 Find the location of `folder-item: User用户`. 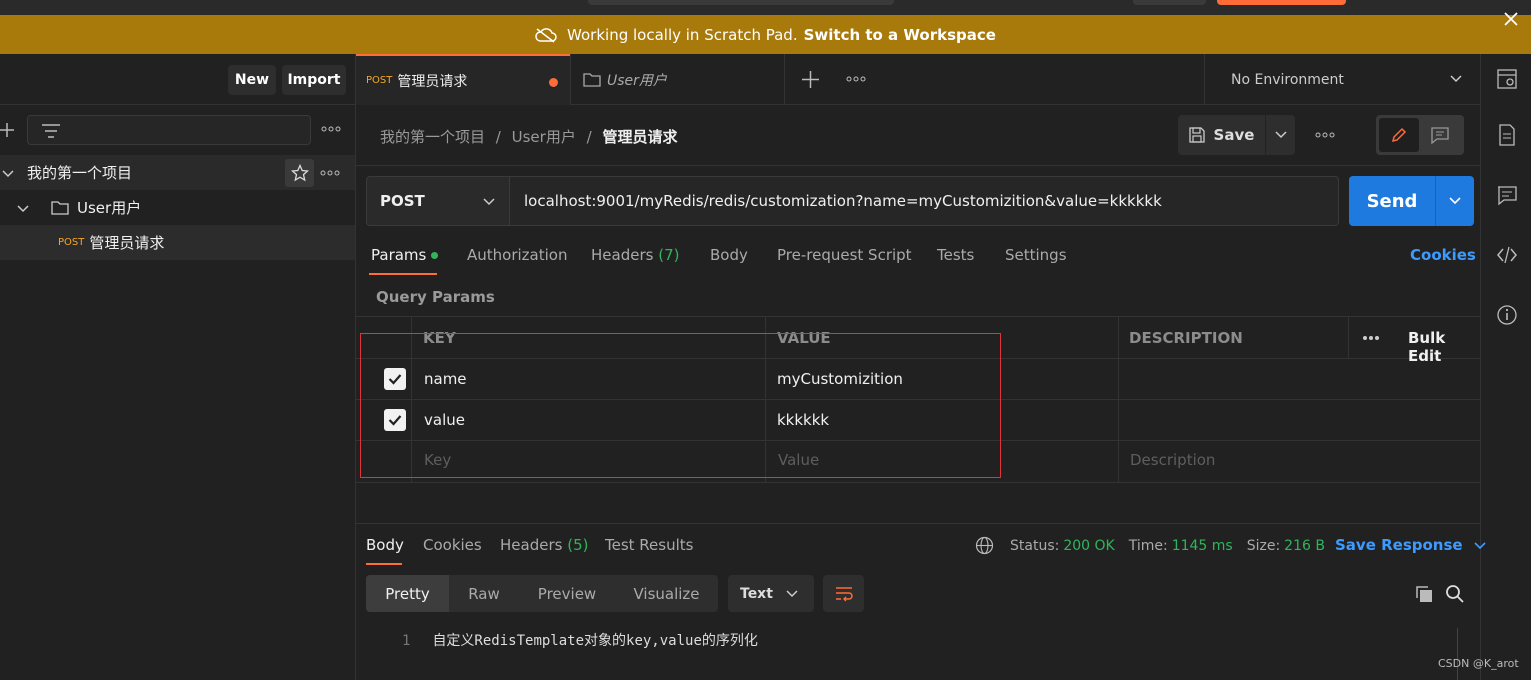

folder-item: User用户 is located at coordinates (177, 207).